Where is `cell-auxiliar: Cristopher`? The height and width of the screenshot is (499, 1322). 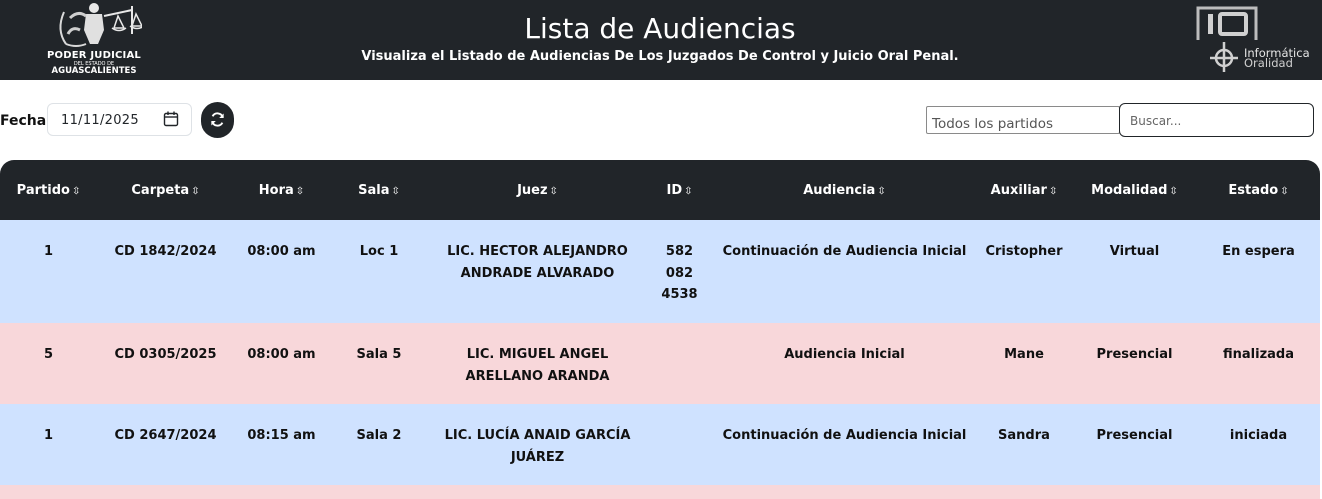
cell-auxiliar: Cristopher is located at coordinates (1024, 251).